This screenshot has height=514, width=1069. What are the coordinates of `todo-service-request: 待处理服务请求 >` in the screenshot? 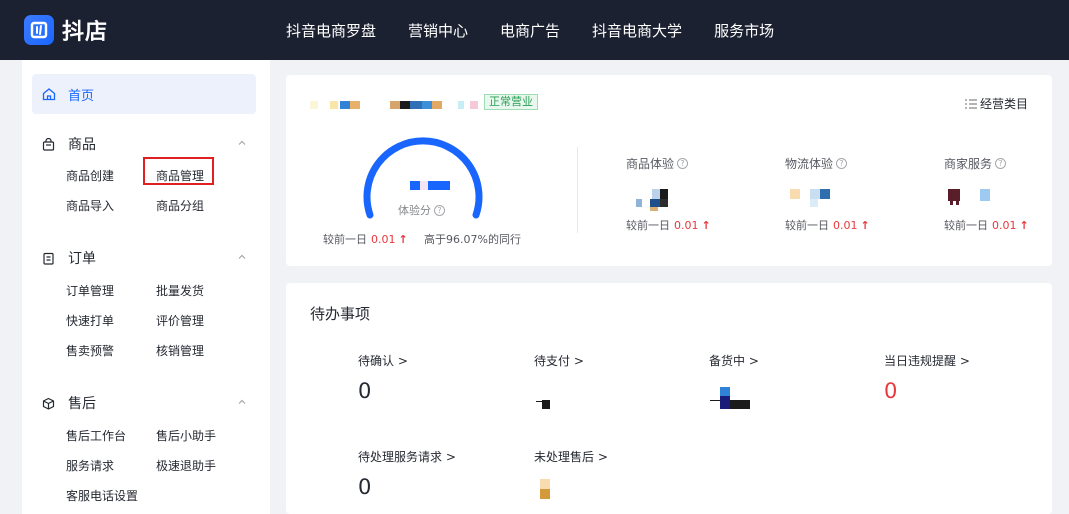 It's located at (407, 456).